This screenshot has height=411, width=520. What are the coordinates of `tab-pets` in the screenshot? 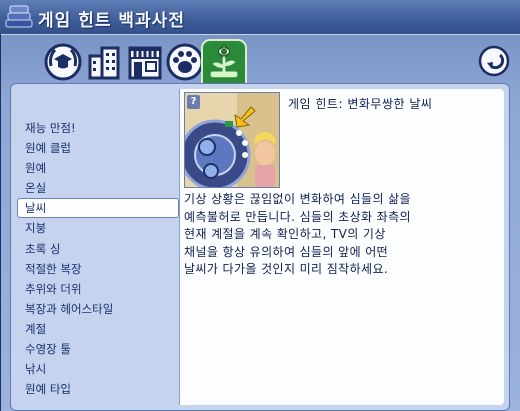 It's located at (185, 62).